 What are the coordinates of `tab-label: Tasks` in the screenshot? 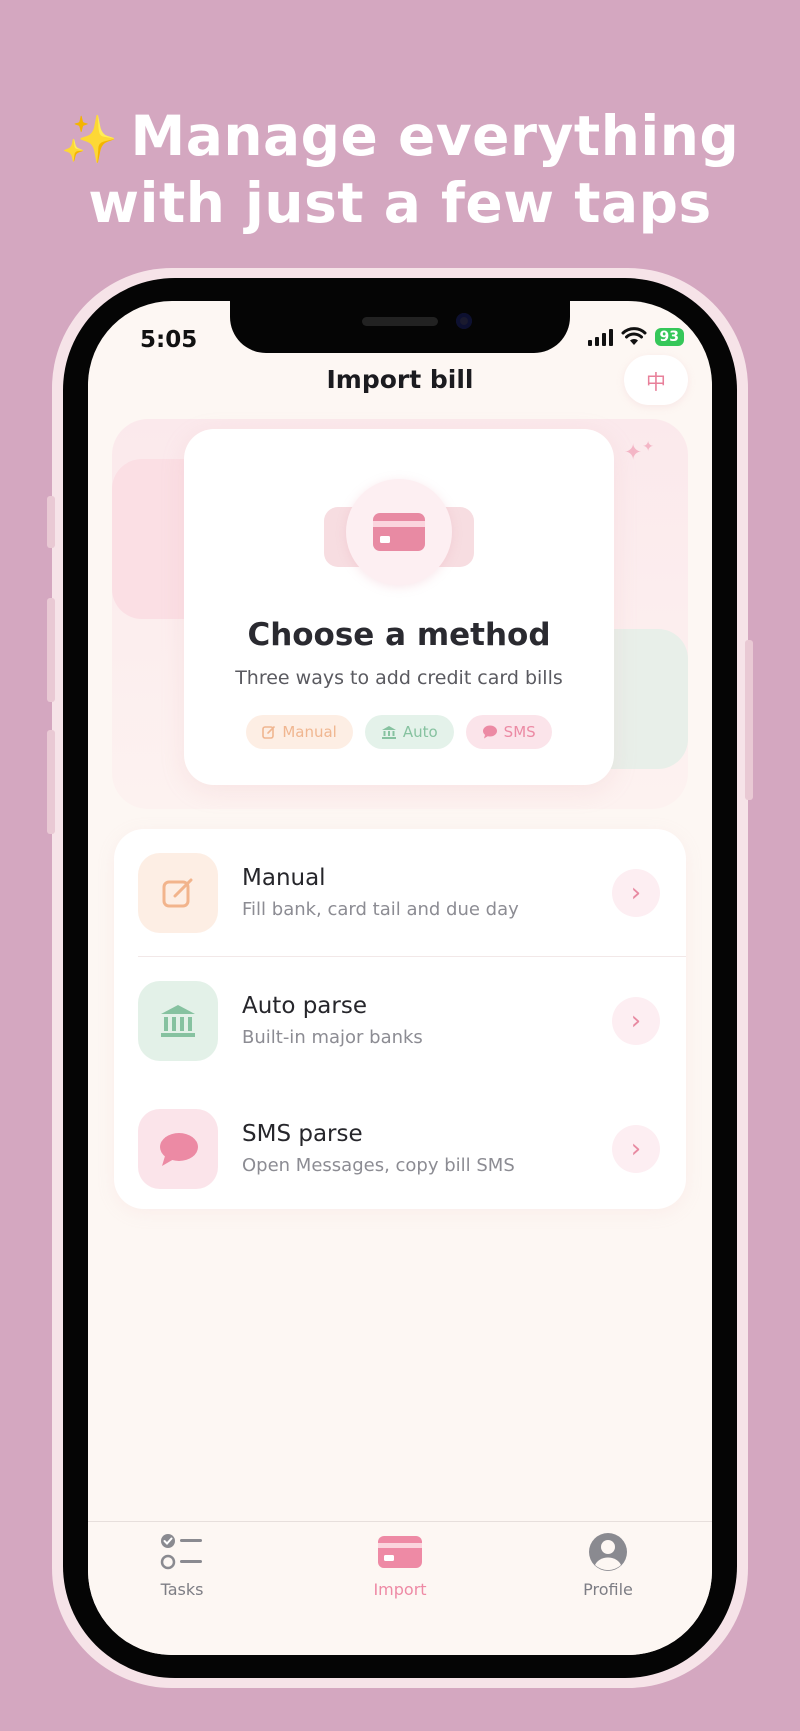 It's located at (182, 1589).